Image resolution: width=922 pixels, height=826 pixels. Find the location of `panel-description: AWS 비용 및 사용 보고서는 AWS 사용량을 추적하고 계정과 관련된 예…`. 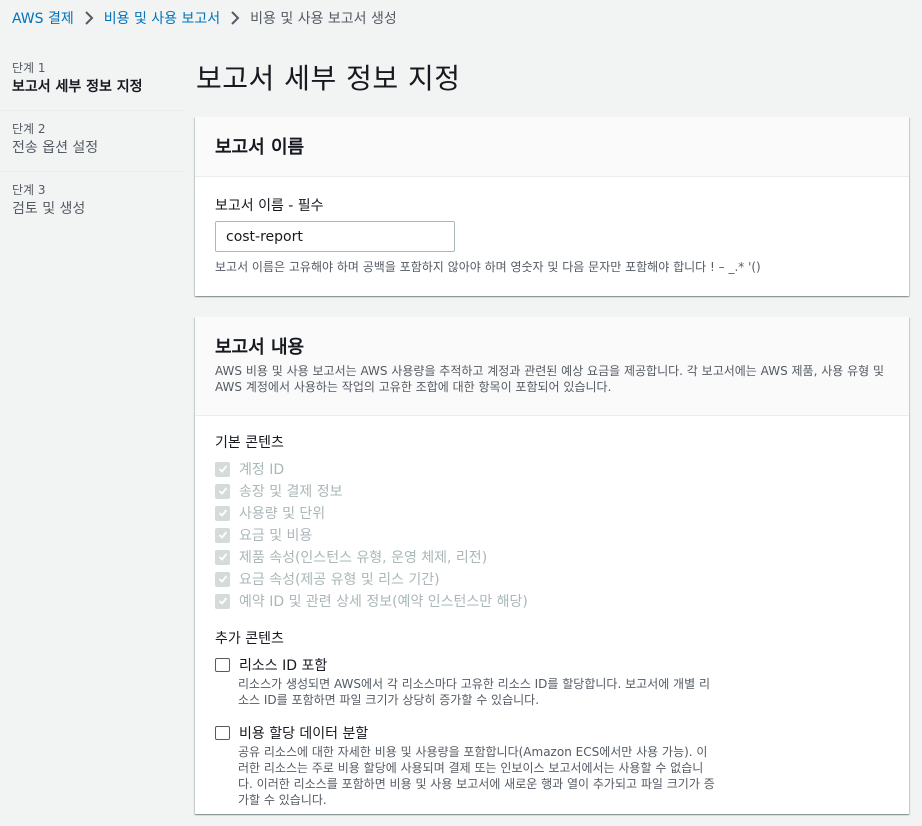

panel-description: AWS 비용 및 사용 보고서는 AWS 사용량을 추적하고 계정과 관련된 예… is located at coordinates (550, 379).